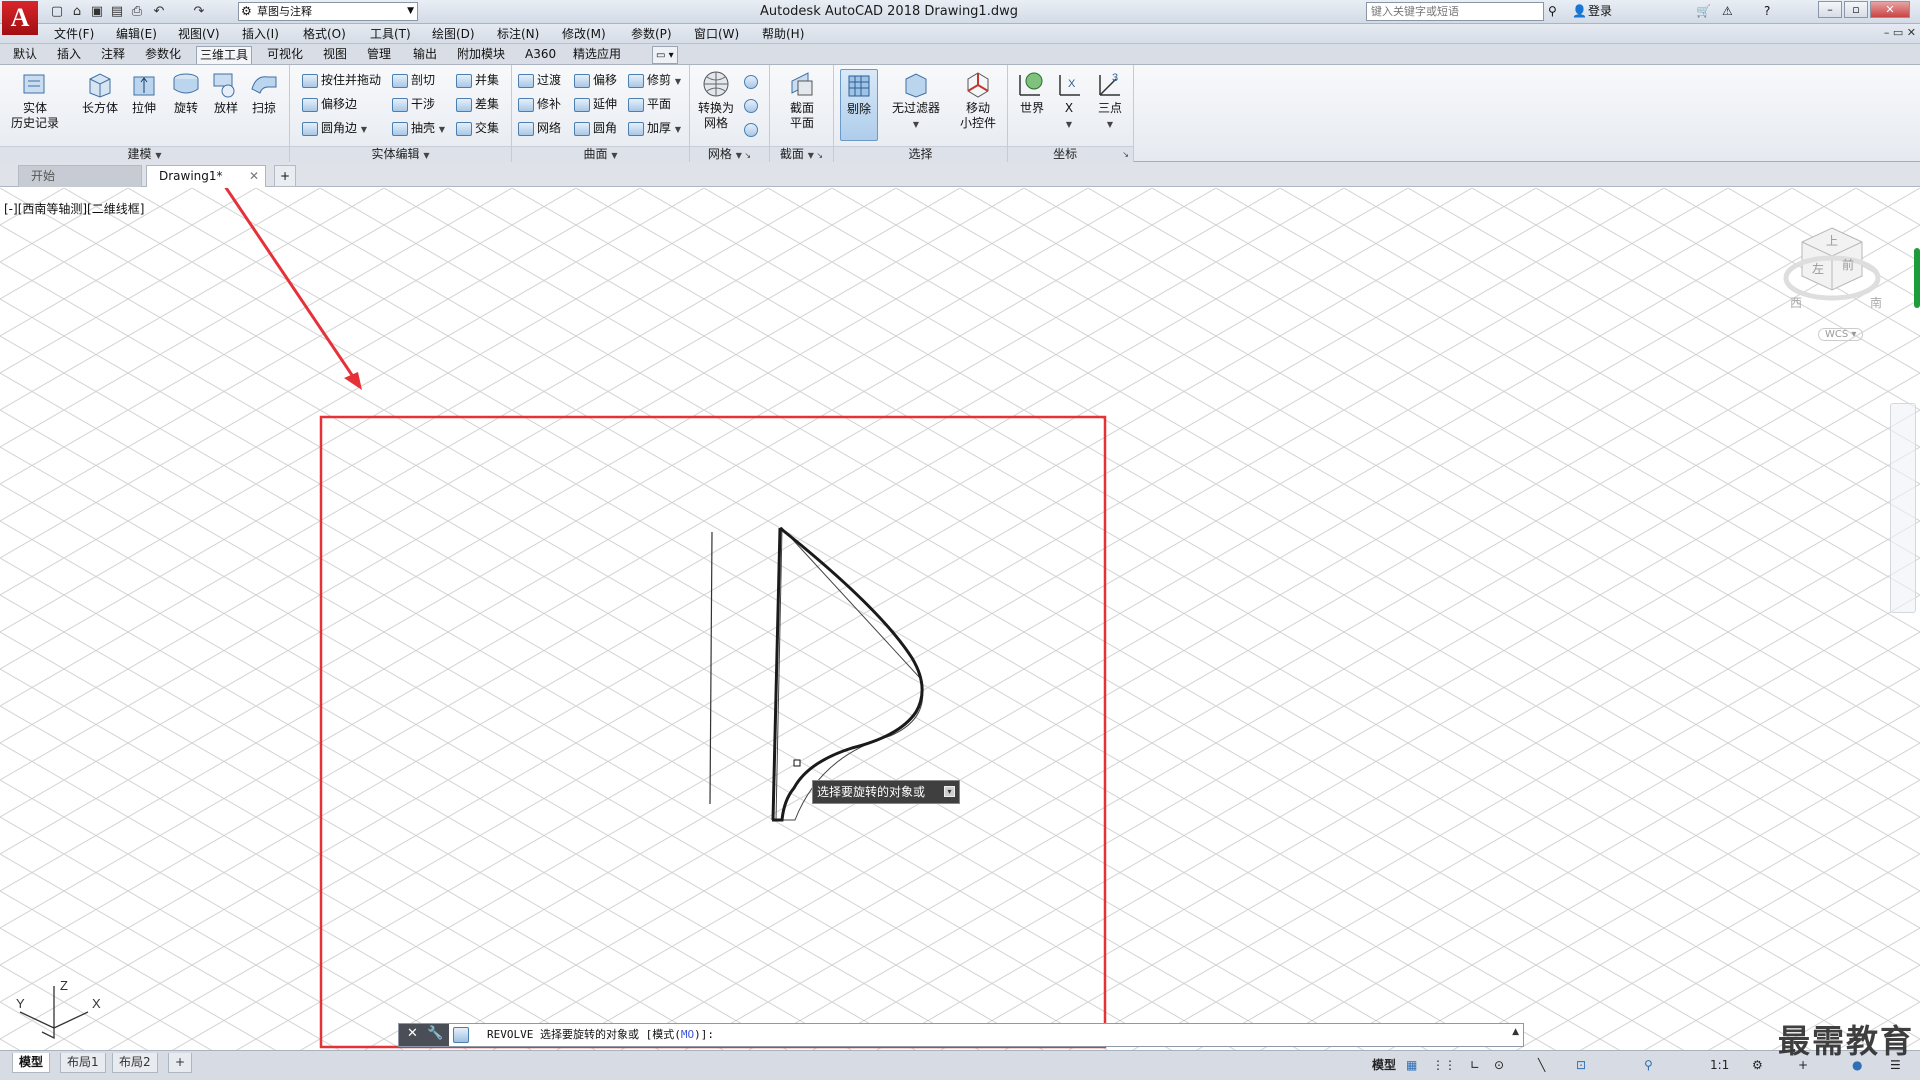 This screenshot has height=1080, width=1920. What do you see at coordinates (1796, 302) in the screenshot?
I see `compass-west-label: 西` at bounding box center [1796, 302].